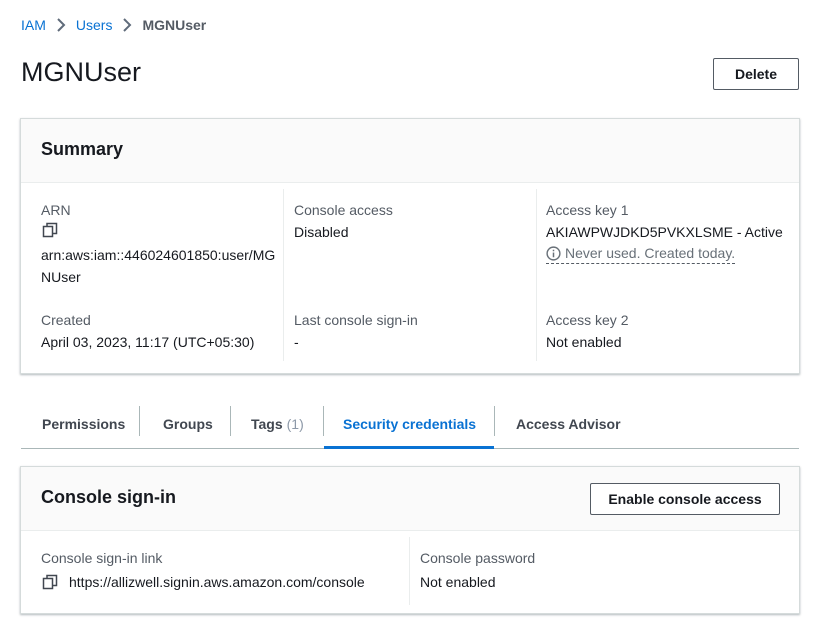  What do you see at coordinates (587, 320) in the screenshot?
I see `access-key2-label: Access key 2` at bounding box center [587, 320].